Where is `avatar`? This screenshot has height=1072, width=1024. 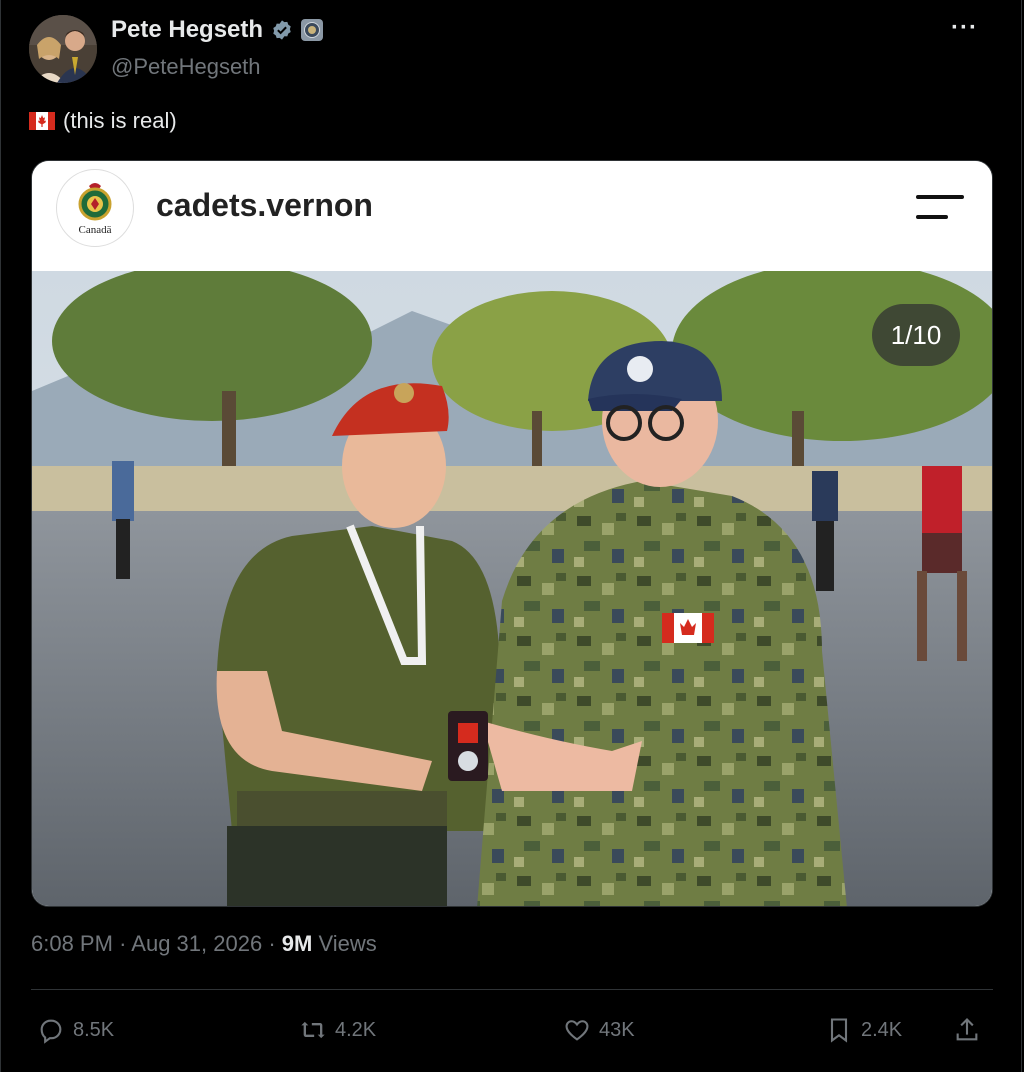 avatar is located at coordinates (63, 49).